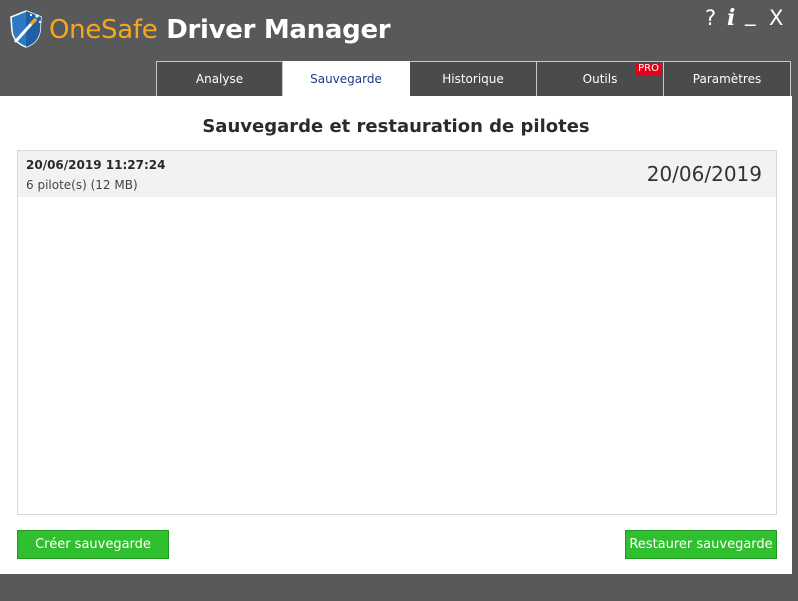 Image resolution: width=798 pixels, height=601 pixels. I want to click on help-button: ?, so click(710, 18).